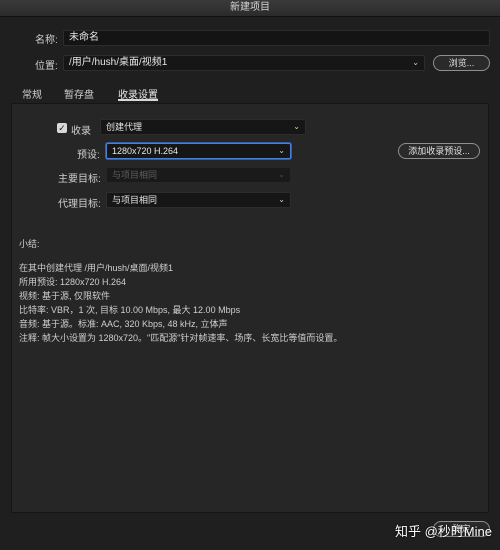 This screenshot has width=500, height=550. What do you see at coordinates (118, 62) in the screenshot?
I see `location-value: /用户/hush/桌面/视频1` at bounding box center [118, 62].